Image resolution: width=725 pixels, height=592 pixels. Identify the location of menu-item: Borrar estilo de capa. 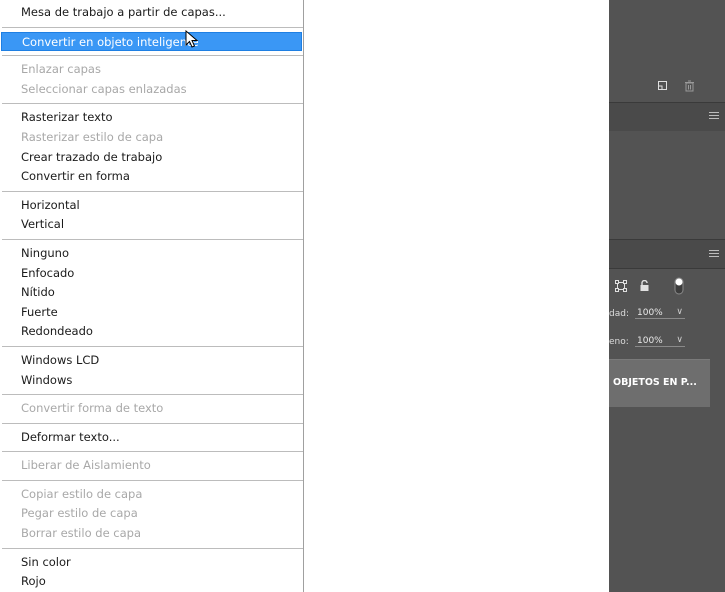
(81, 533).